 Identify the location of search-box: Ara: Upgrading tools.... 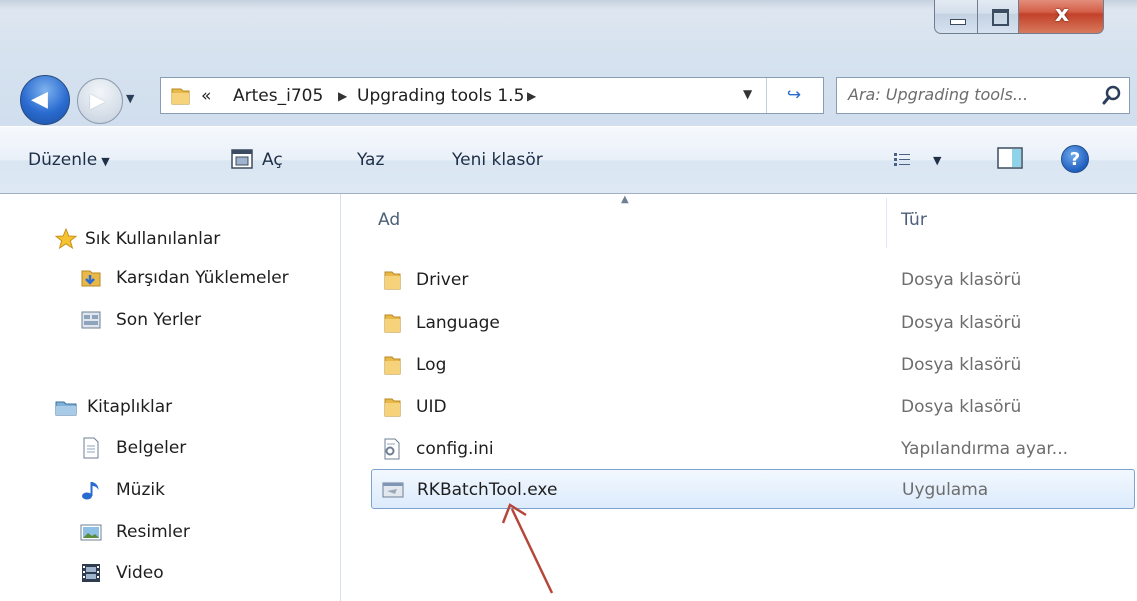
(983, 95).